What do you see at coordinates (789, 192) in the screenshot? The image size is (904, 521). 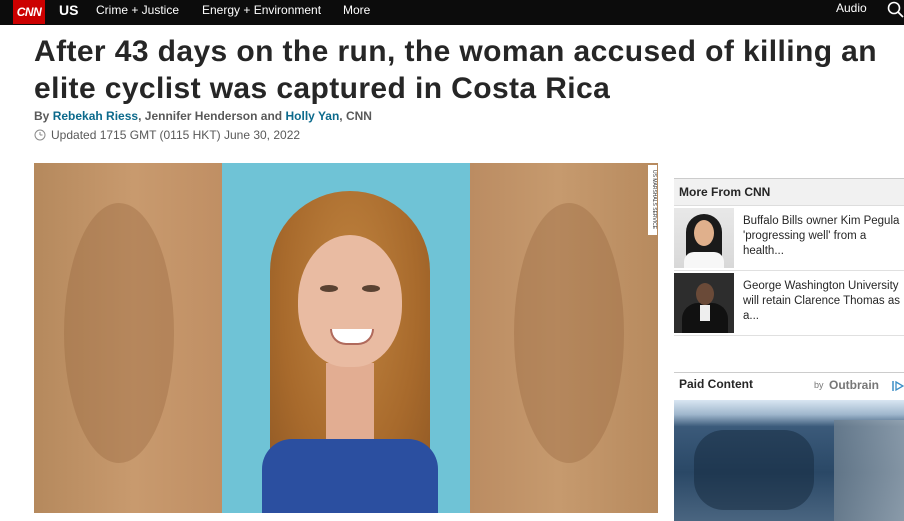 I see `more-from-cnn-title: More From CNN` at bounding box center [789, 192].